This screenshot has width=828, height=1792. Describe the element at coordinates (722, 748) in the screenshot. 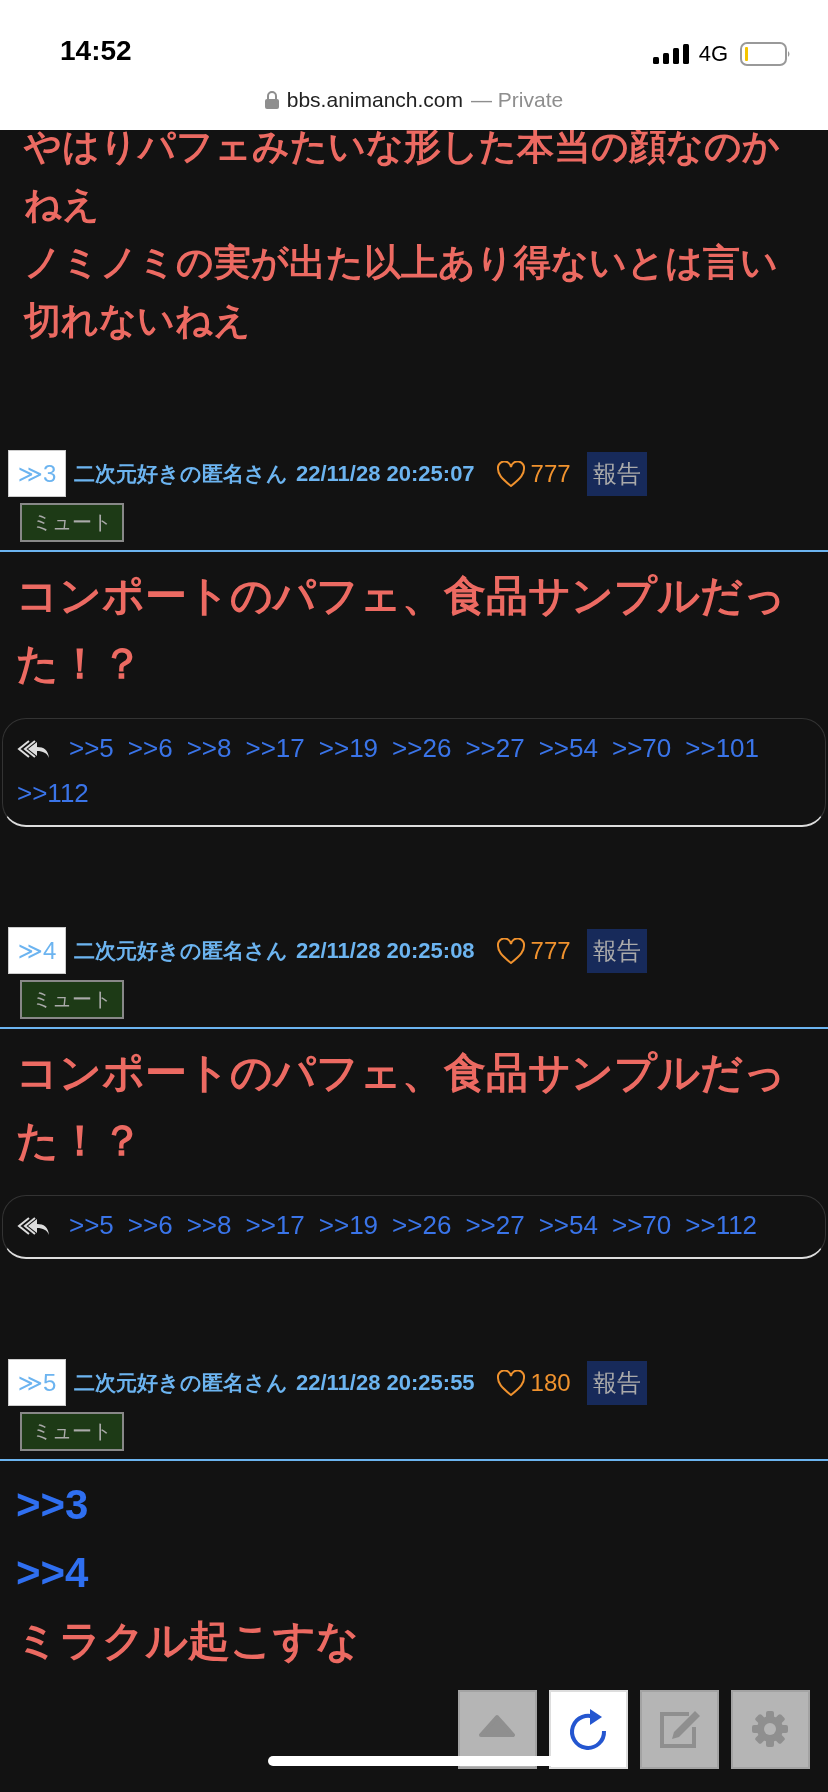

I see `reply-link: >>101` at that location.